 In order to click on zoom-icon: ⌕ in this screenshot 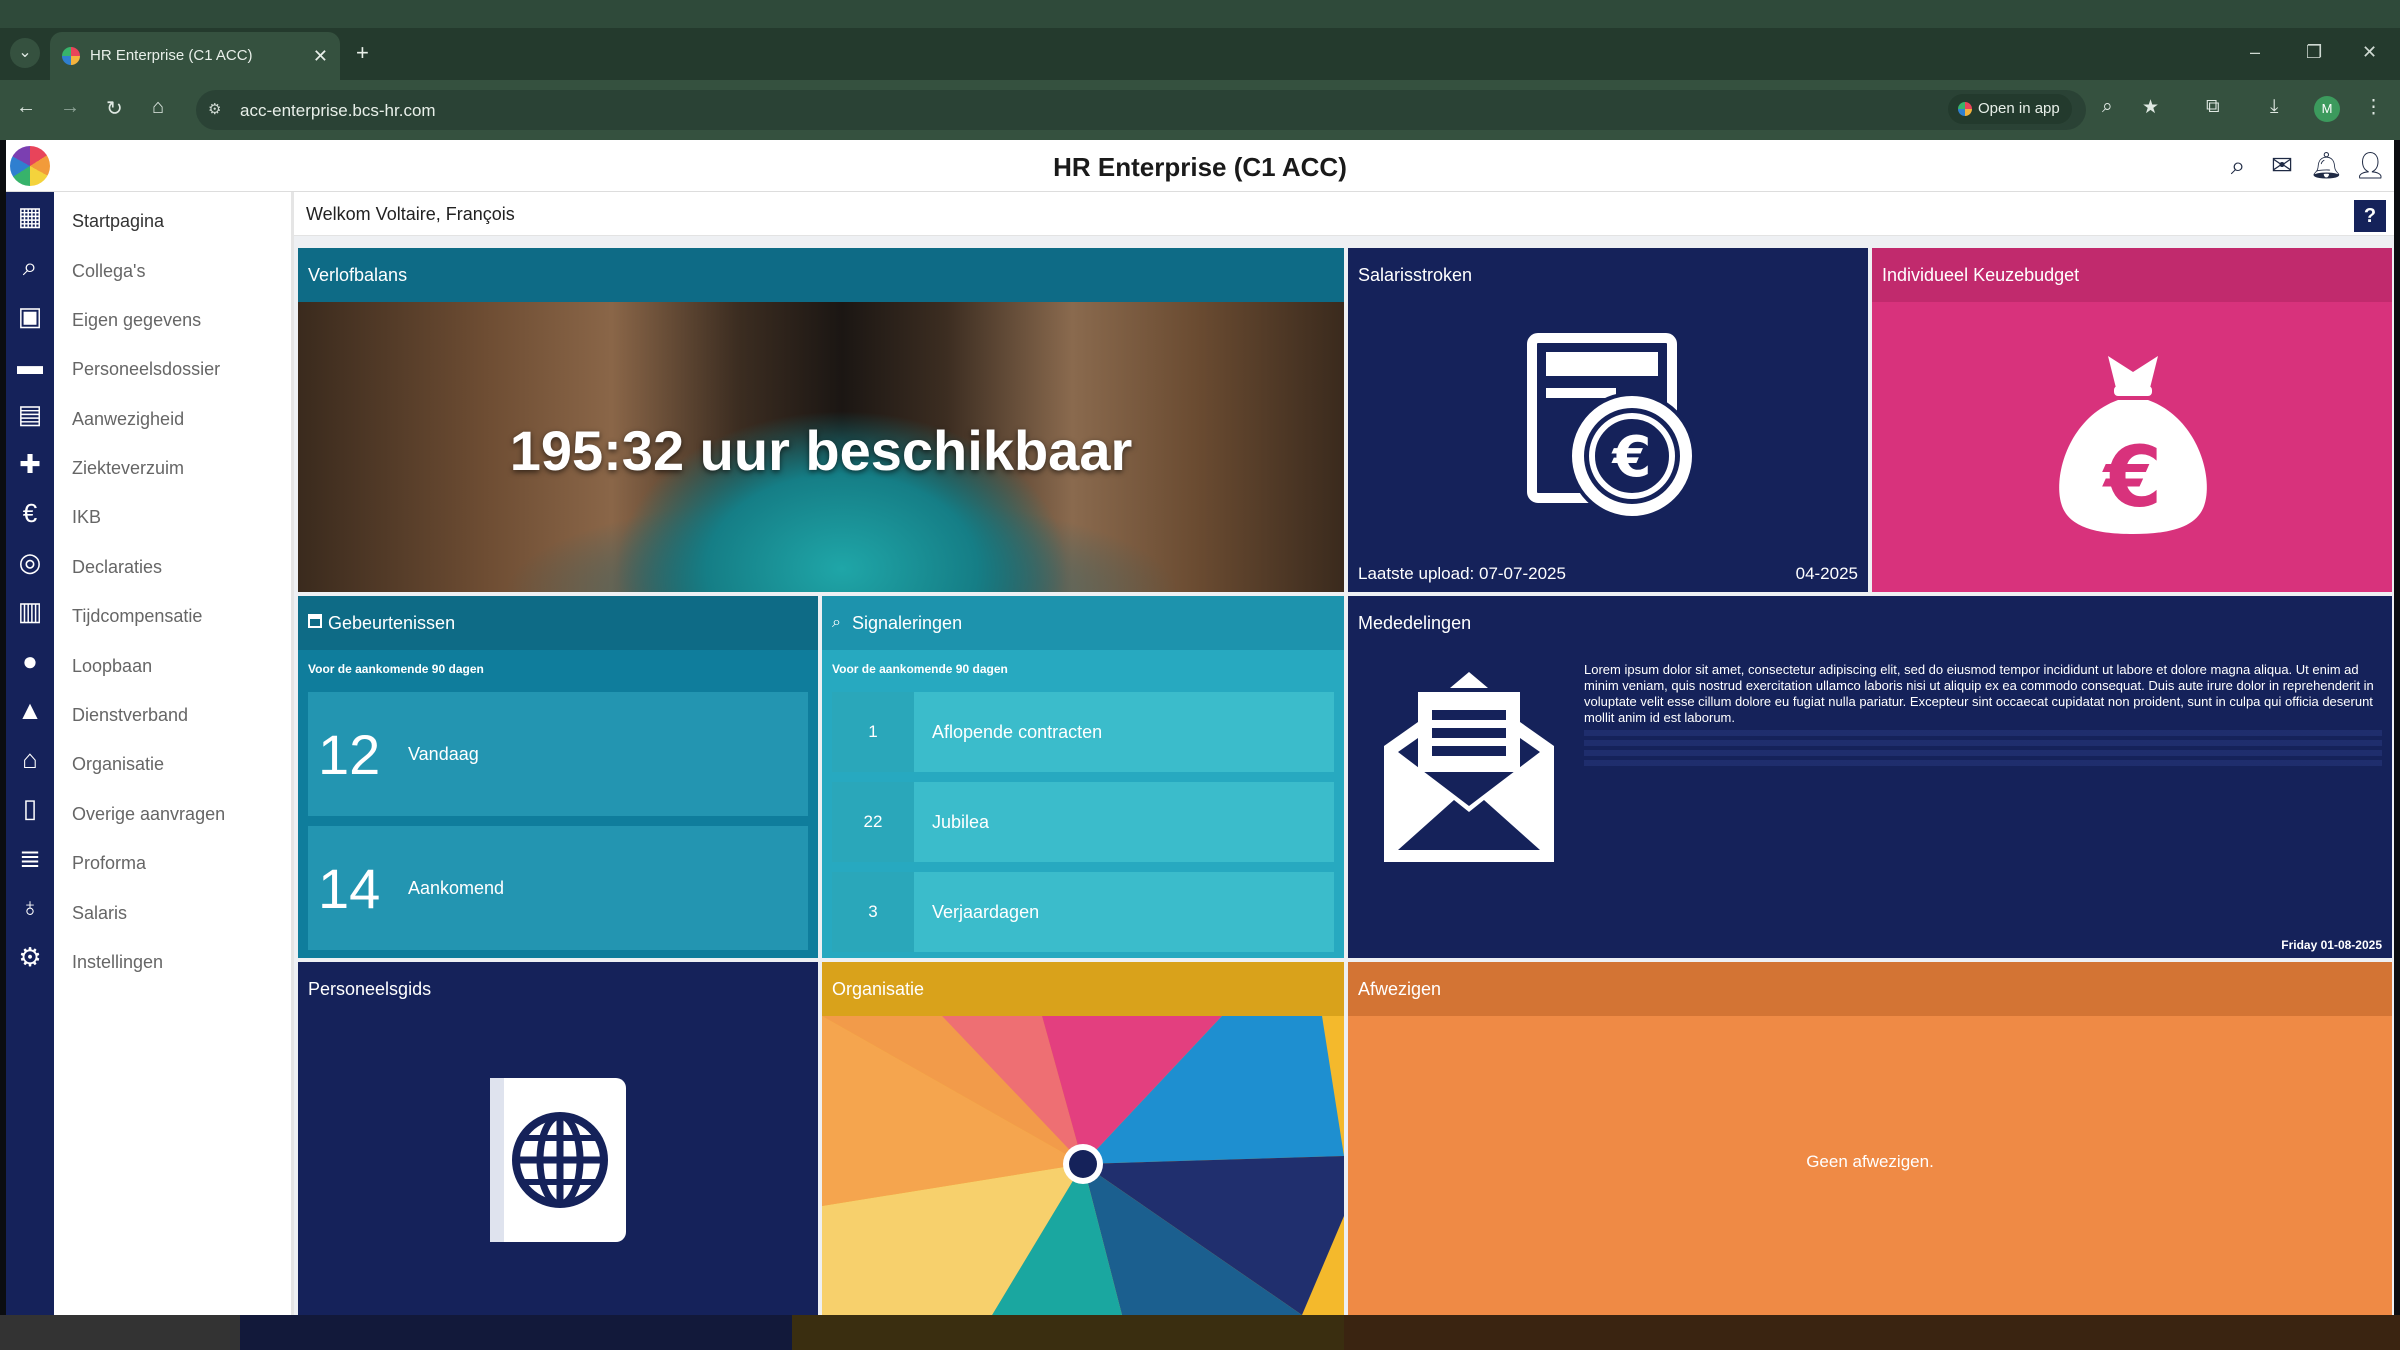, I will do `click(2107, 107)`.